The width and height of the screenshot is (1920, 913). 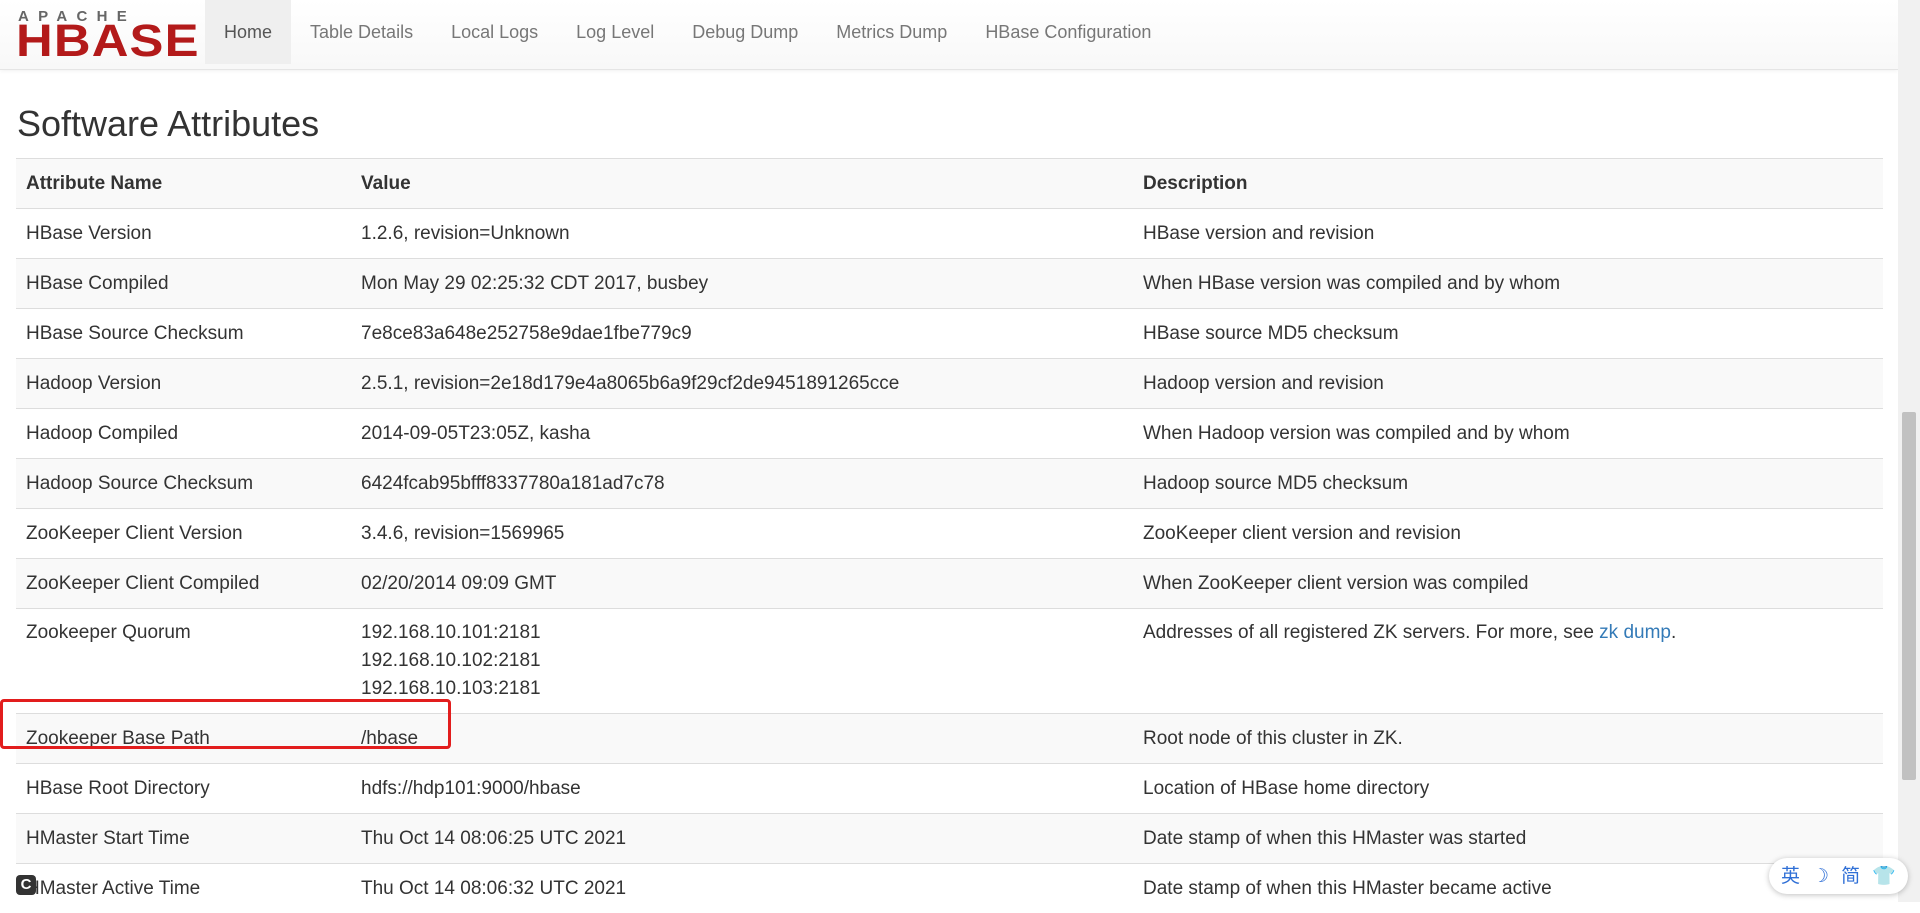 I want to click on attribute-name: HBase Version, so click(x=183, y=234).